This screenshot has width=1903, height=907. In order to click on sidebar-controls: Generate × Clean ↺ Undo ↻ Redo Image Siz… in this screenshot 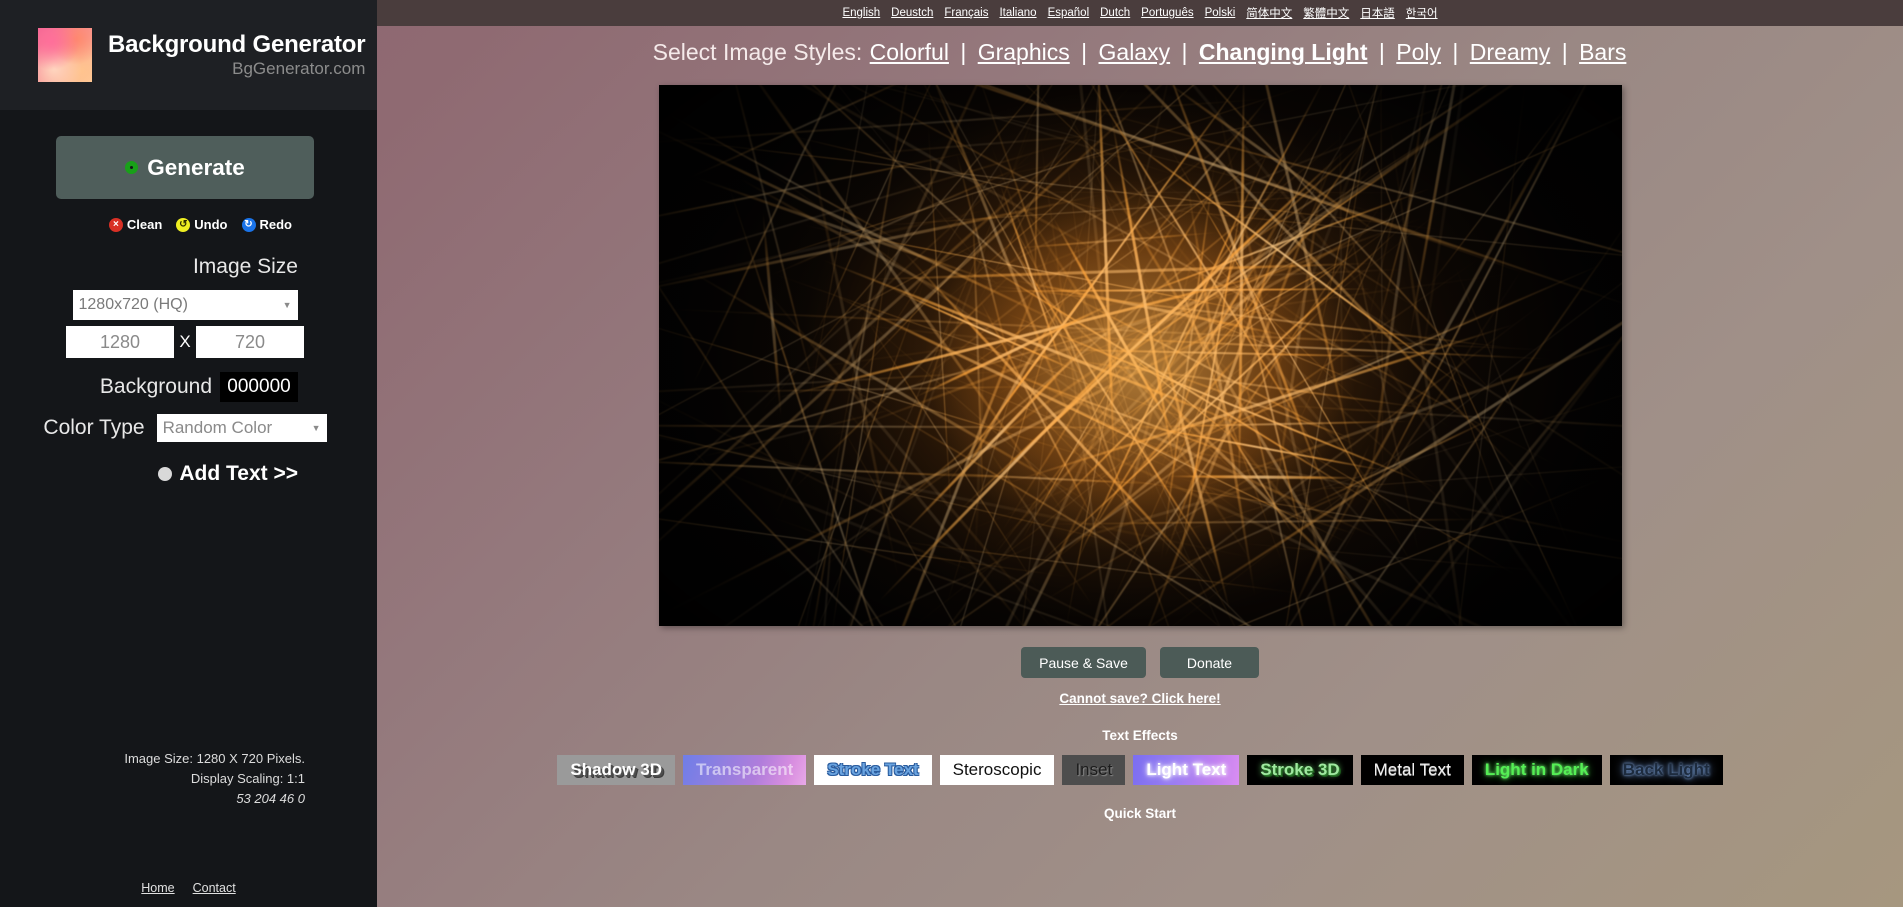, I will do `click(188, 311)`.